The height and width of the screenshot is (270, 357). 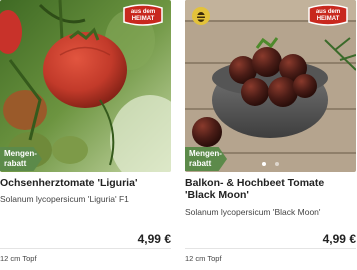 I want to click on product-name: Ochsenherztomate 'Liguria', so click(x=85, y=183).